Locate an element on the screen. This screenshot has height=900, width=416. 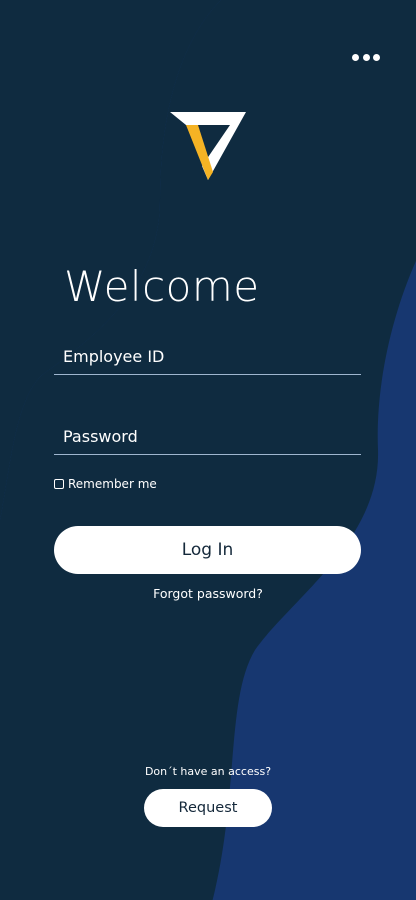
more-options-button is located at coordinates (366, 57).